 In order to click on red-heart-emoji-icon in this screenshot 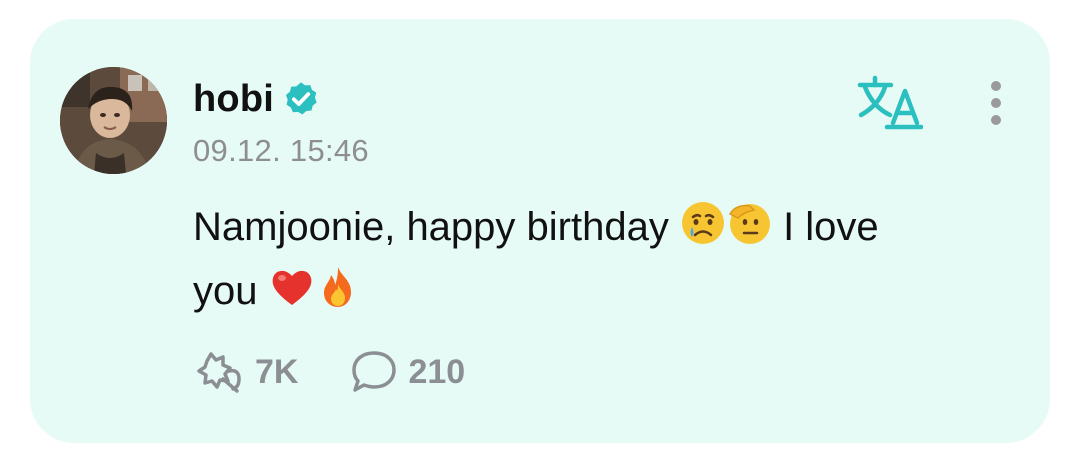, I will do `click(292, 287)`.